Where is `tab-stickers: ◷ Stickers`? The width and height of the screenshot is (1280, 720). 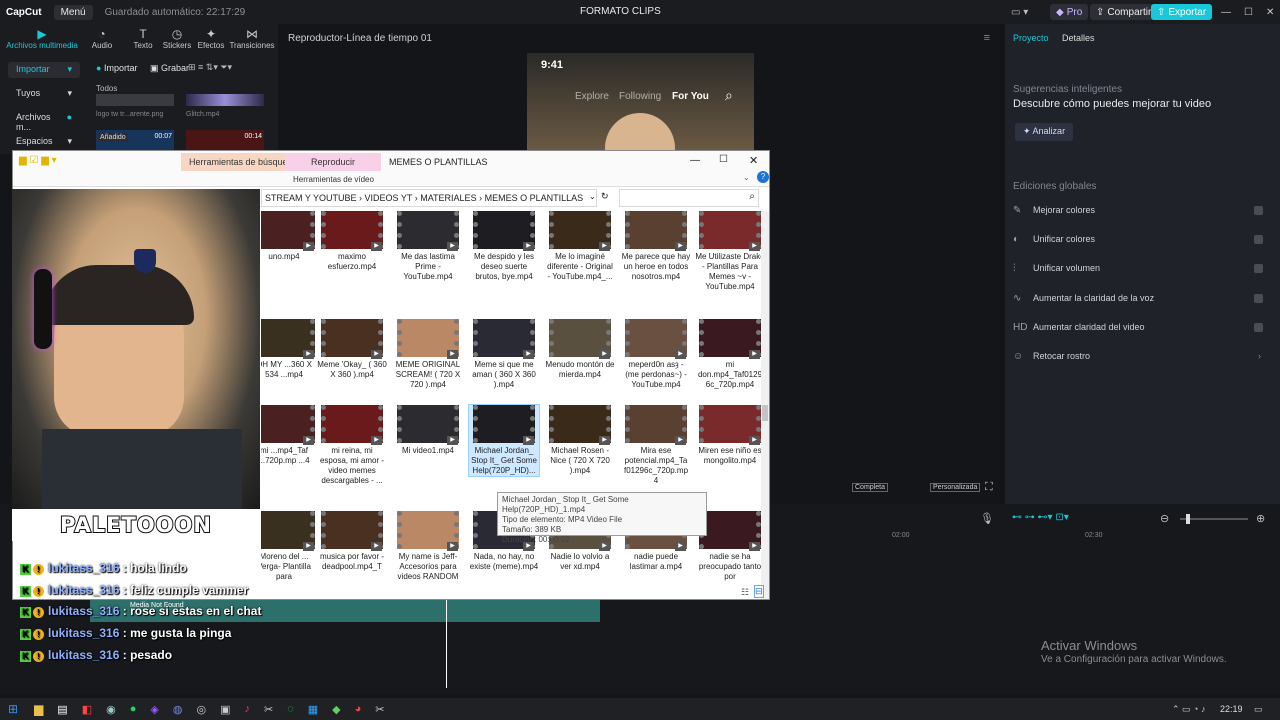
tab-stickers: ◷ Stickers is located at coordinates (177, 37).